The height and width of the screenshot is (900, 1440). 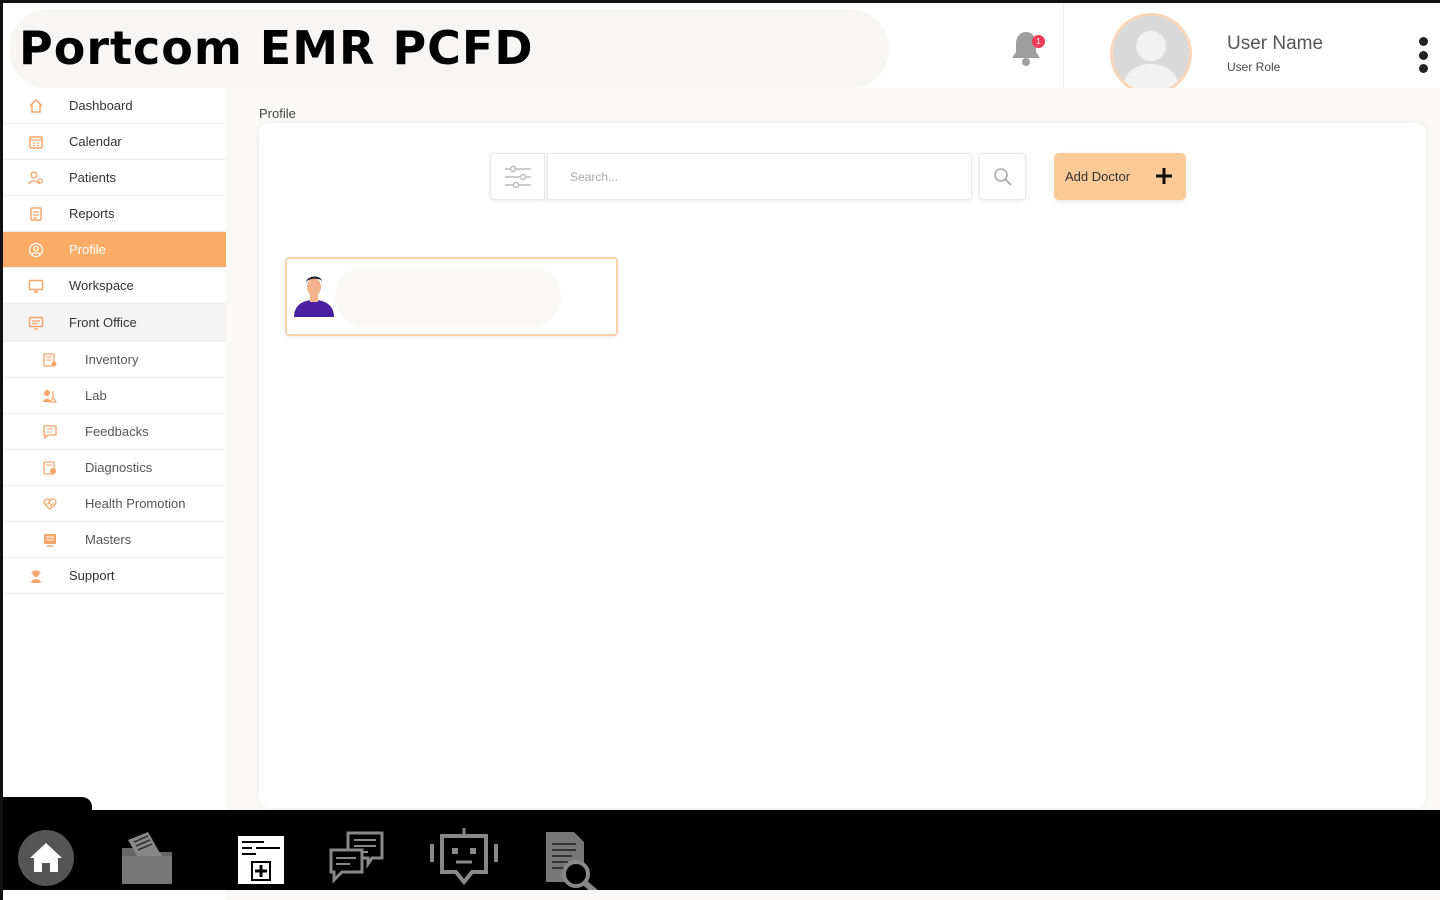 I want to click on window-frame-left, so click(x=1, y=450).